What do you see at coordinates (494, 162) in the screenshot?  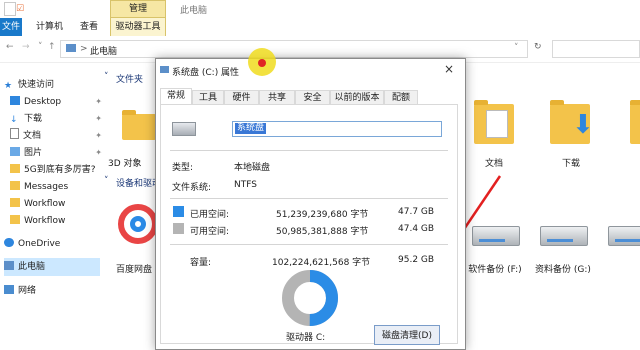 I see `folder-label-documents: 文档` at bounding box center [494, 162].